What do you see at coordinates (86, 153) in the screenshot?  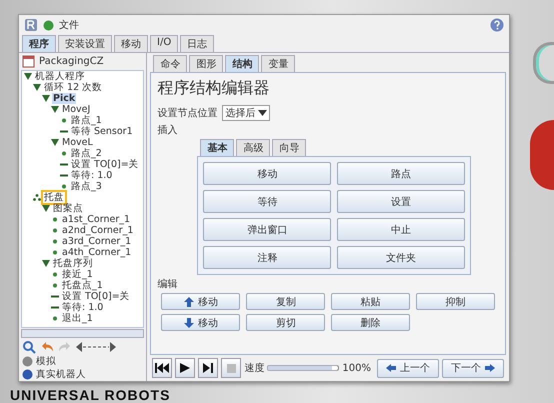 I see `tree-item: 路点_2` at bounding box center [86, 153].